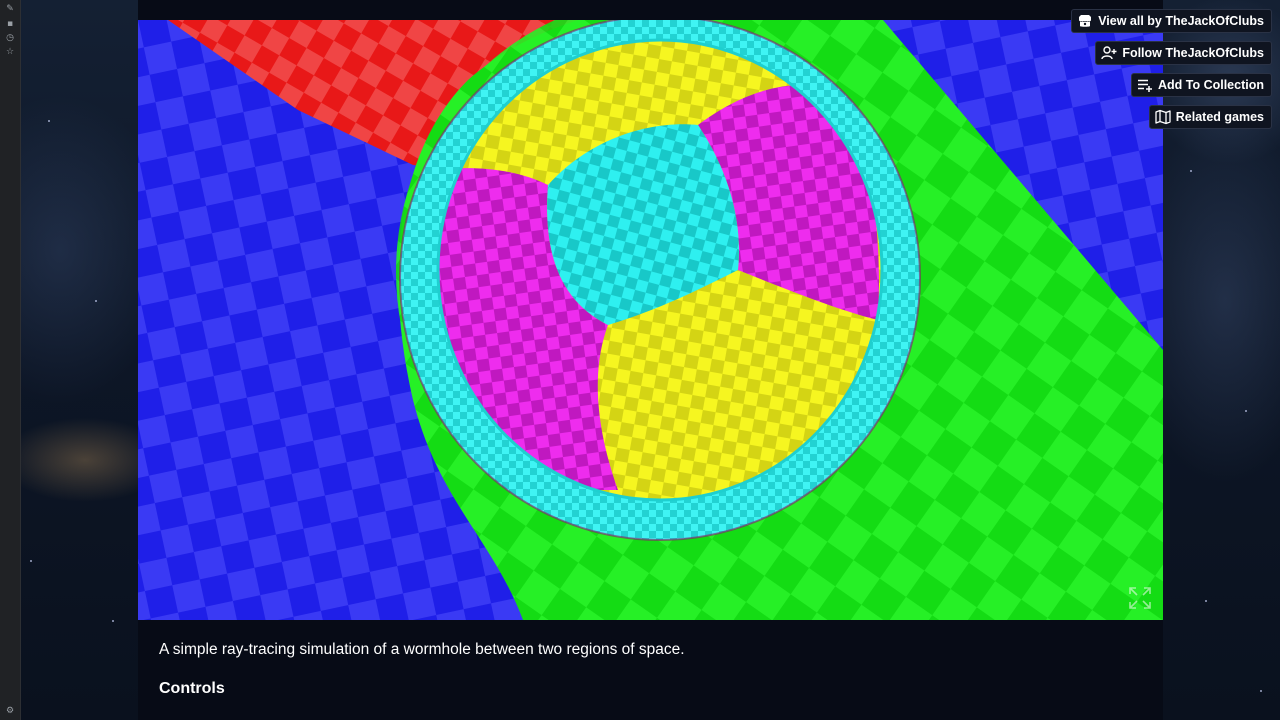 The height and width of the screenshot is (720, 1280). Describe the element at coordinates (1109, 53) in the screenshot. I see `user-plus-icon` at that location.